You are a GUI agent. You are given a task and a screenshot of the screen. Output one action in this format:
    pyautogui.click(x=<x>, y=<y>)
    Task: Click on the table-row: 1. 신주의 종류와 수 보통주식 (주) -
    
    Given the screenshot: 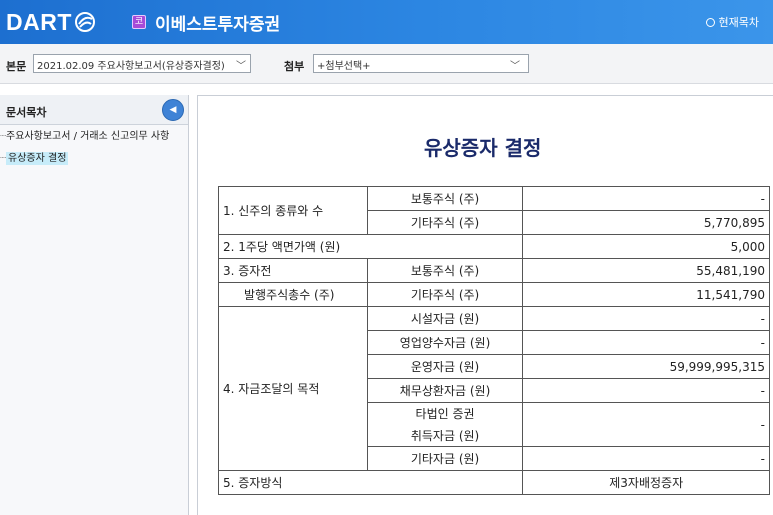 What is the action you would take?
    pyautogui.click(x=494, y=210)
    